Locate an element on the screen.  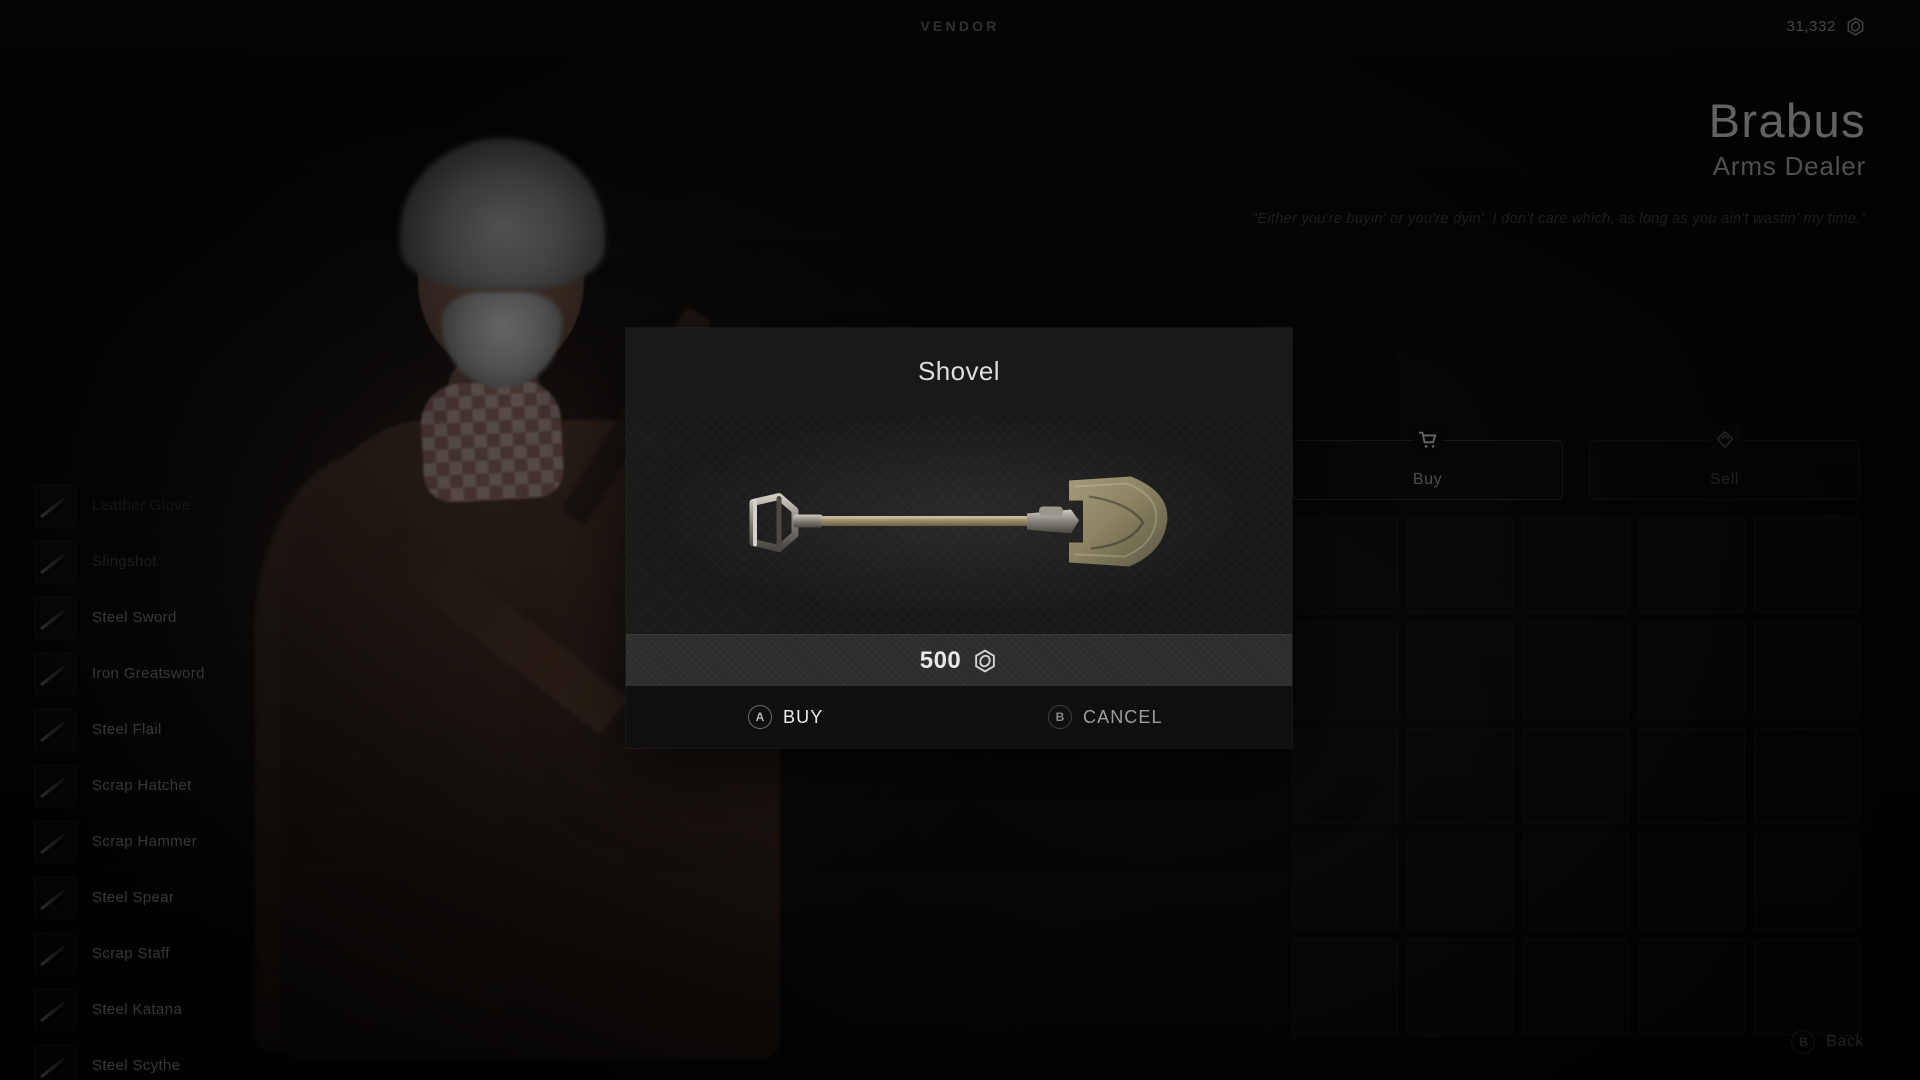
b-button-glyph: B is located at coordinates (1060, 717).